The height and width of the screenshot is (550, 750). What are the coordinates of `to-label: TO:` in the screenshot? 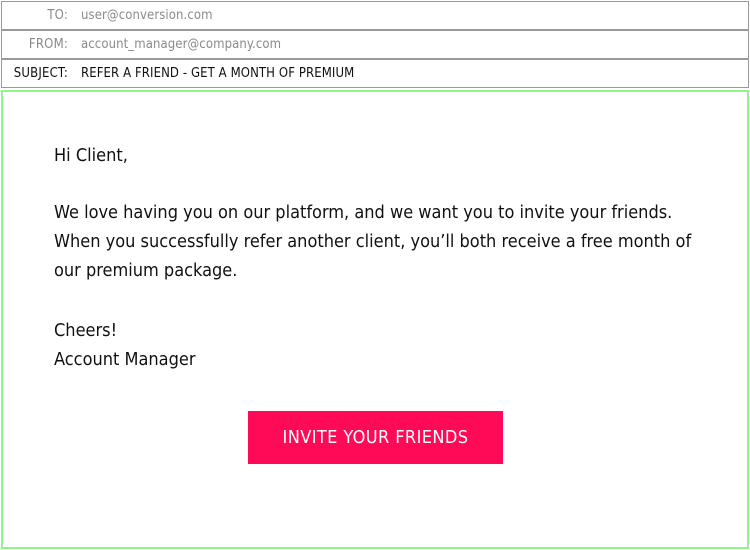 It's located at (57, 15).